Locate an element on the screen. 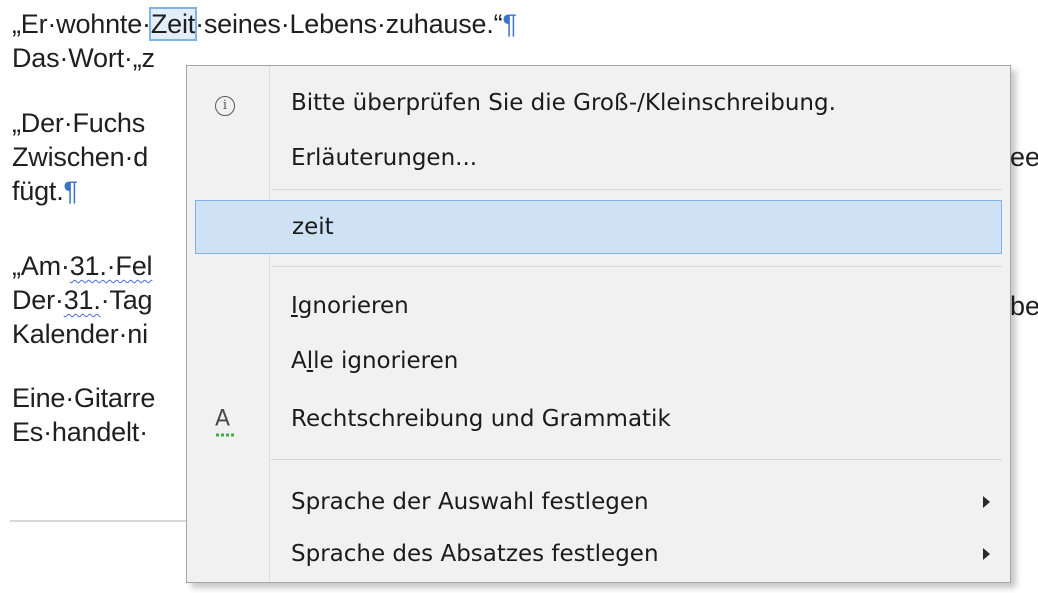  menu-item-language-selection: Sprache der Auswahl festlegen is located at coordinates (598, 502).